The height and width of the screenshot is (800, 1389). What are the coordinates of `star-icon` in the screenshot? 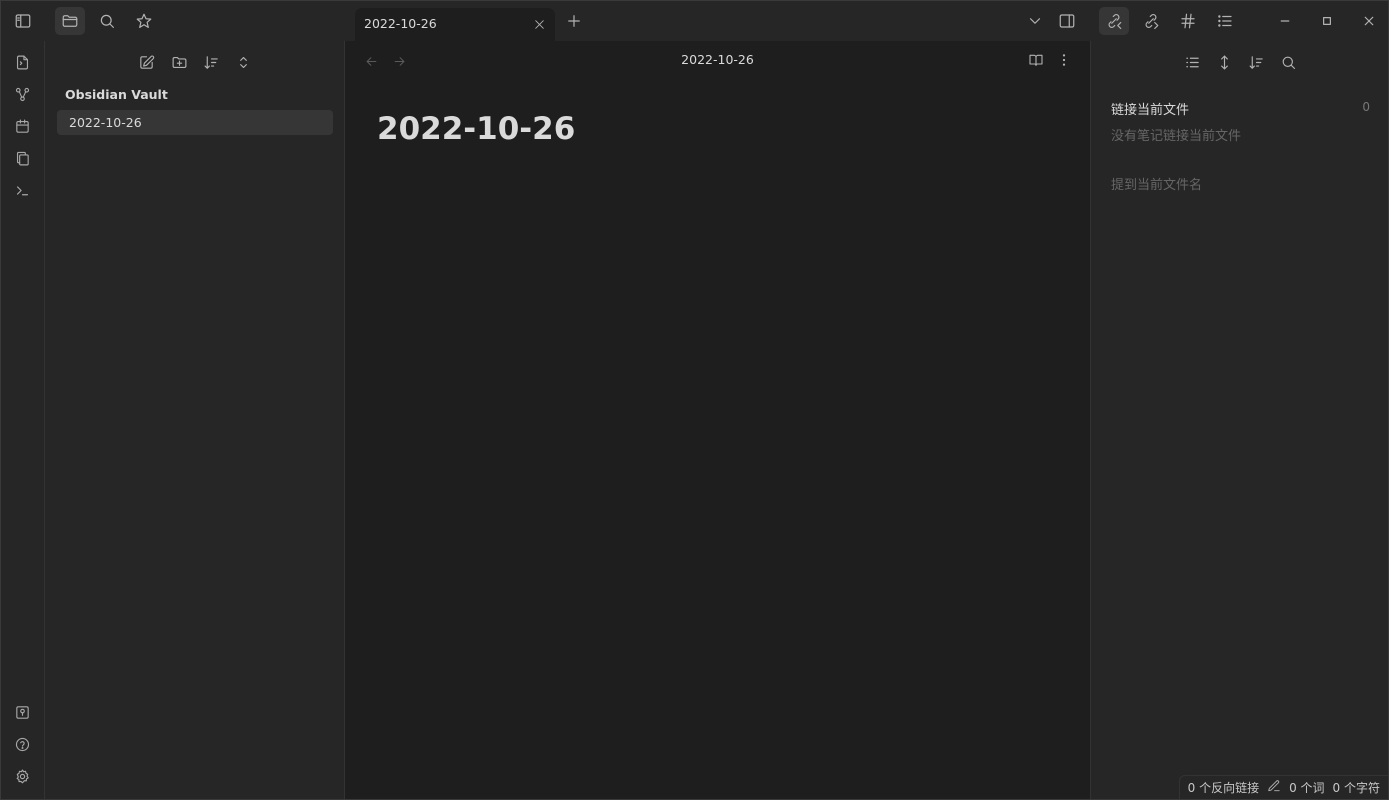 It's located at (144, 21).